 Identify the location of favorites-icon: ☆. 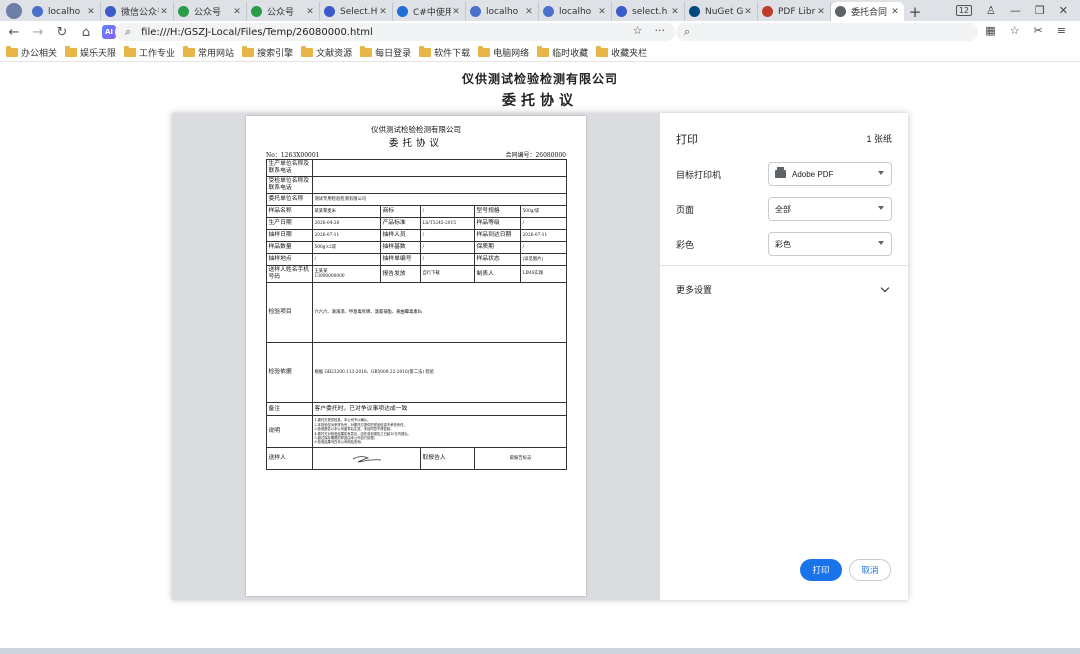
(1015, 30).